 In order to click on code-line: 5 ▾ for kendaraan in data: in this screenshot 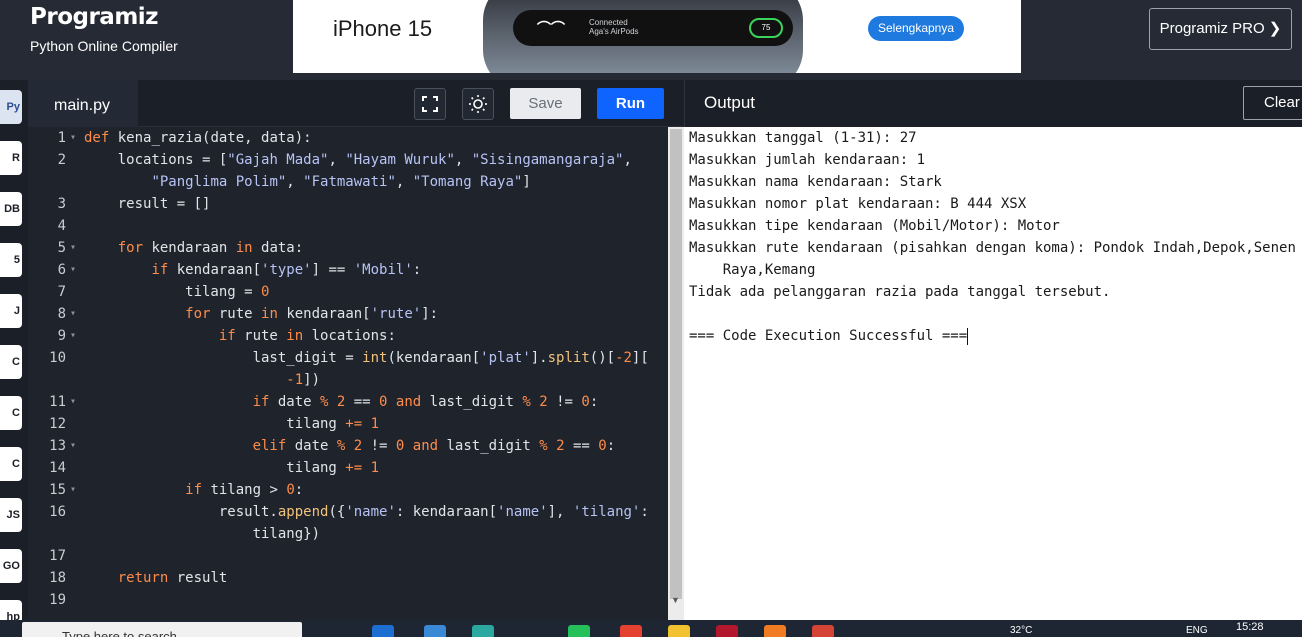, I will do `click(348, 248)`.